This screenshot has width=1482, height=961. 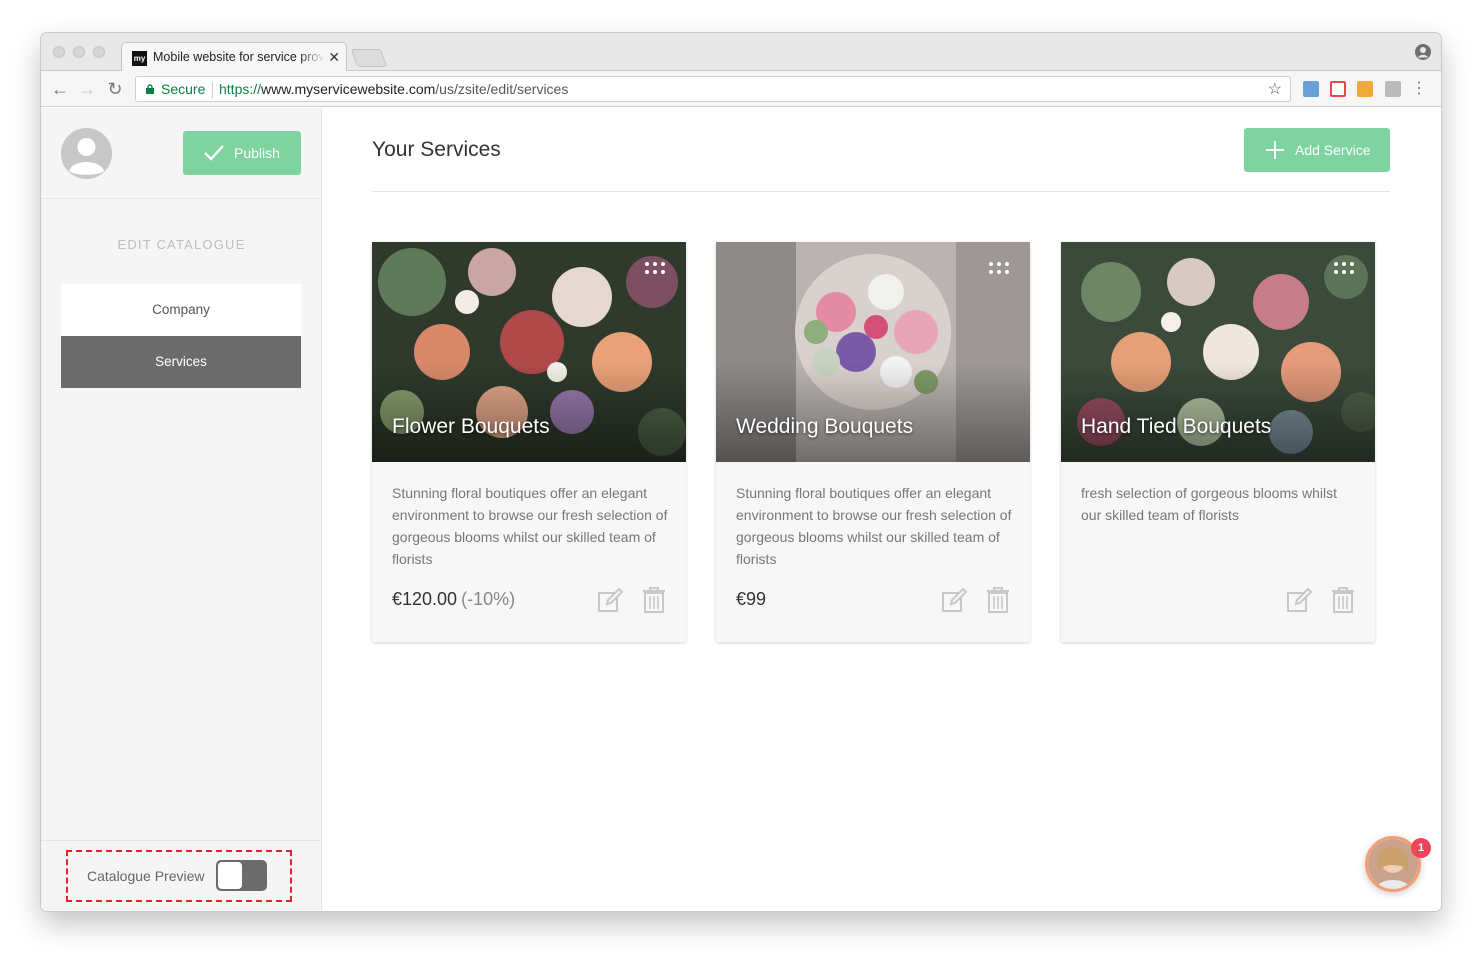 I want to click on sidebar-item-services: Services, so click(x=181, y=362).